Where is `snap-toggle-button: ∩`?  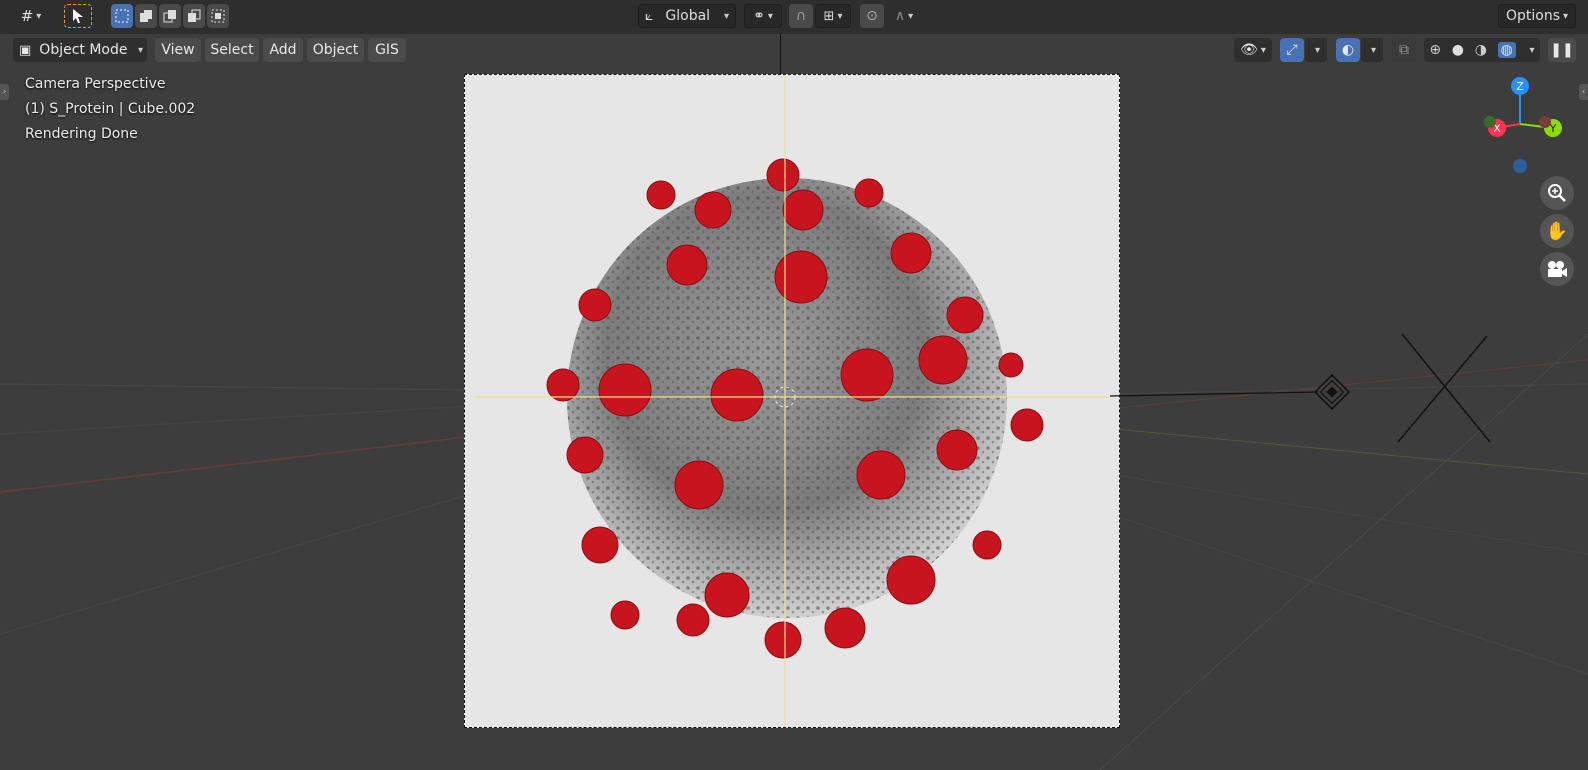 snap-toggle-button: ∩ is located at coordinates (801, 16).